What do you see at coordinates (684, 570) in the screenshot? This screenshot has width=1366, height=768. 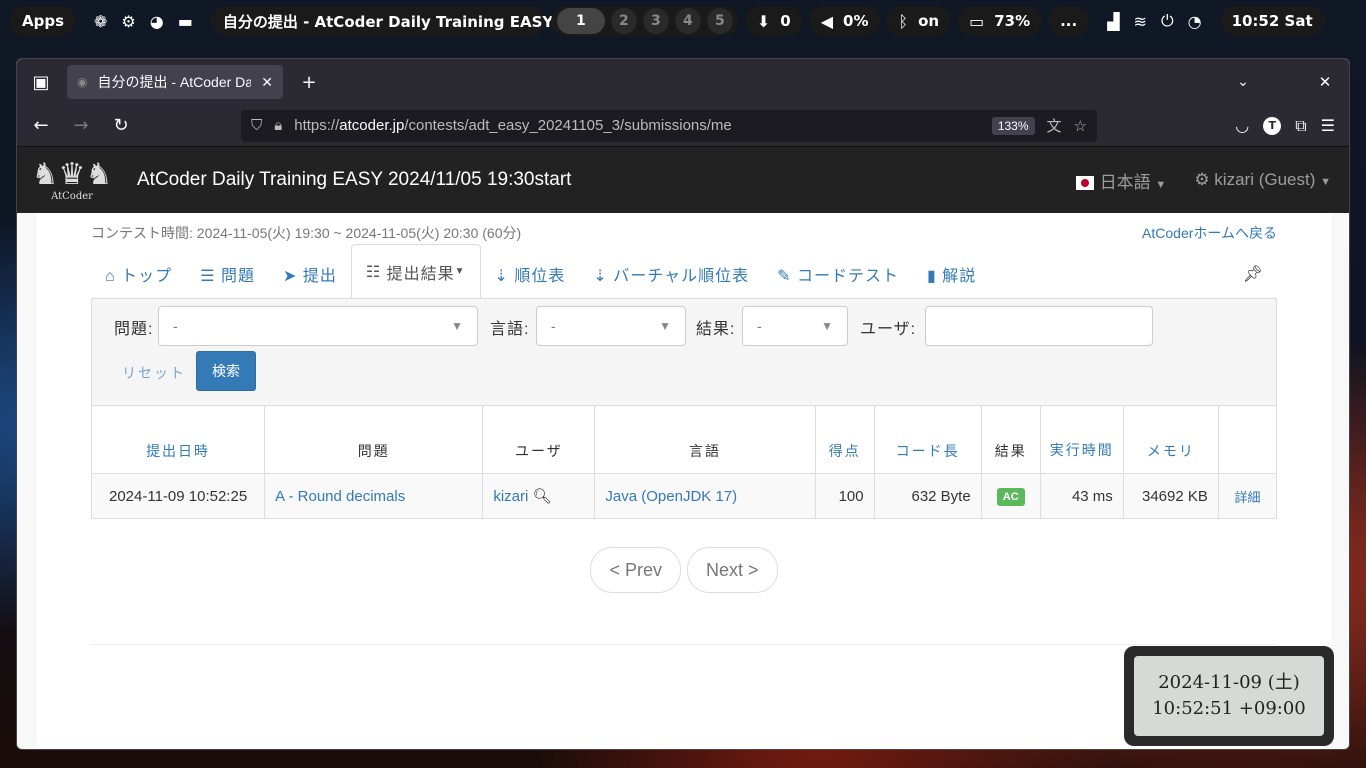 I see `pagination: < Prev Next >` at bounding box center [684, 570].